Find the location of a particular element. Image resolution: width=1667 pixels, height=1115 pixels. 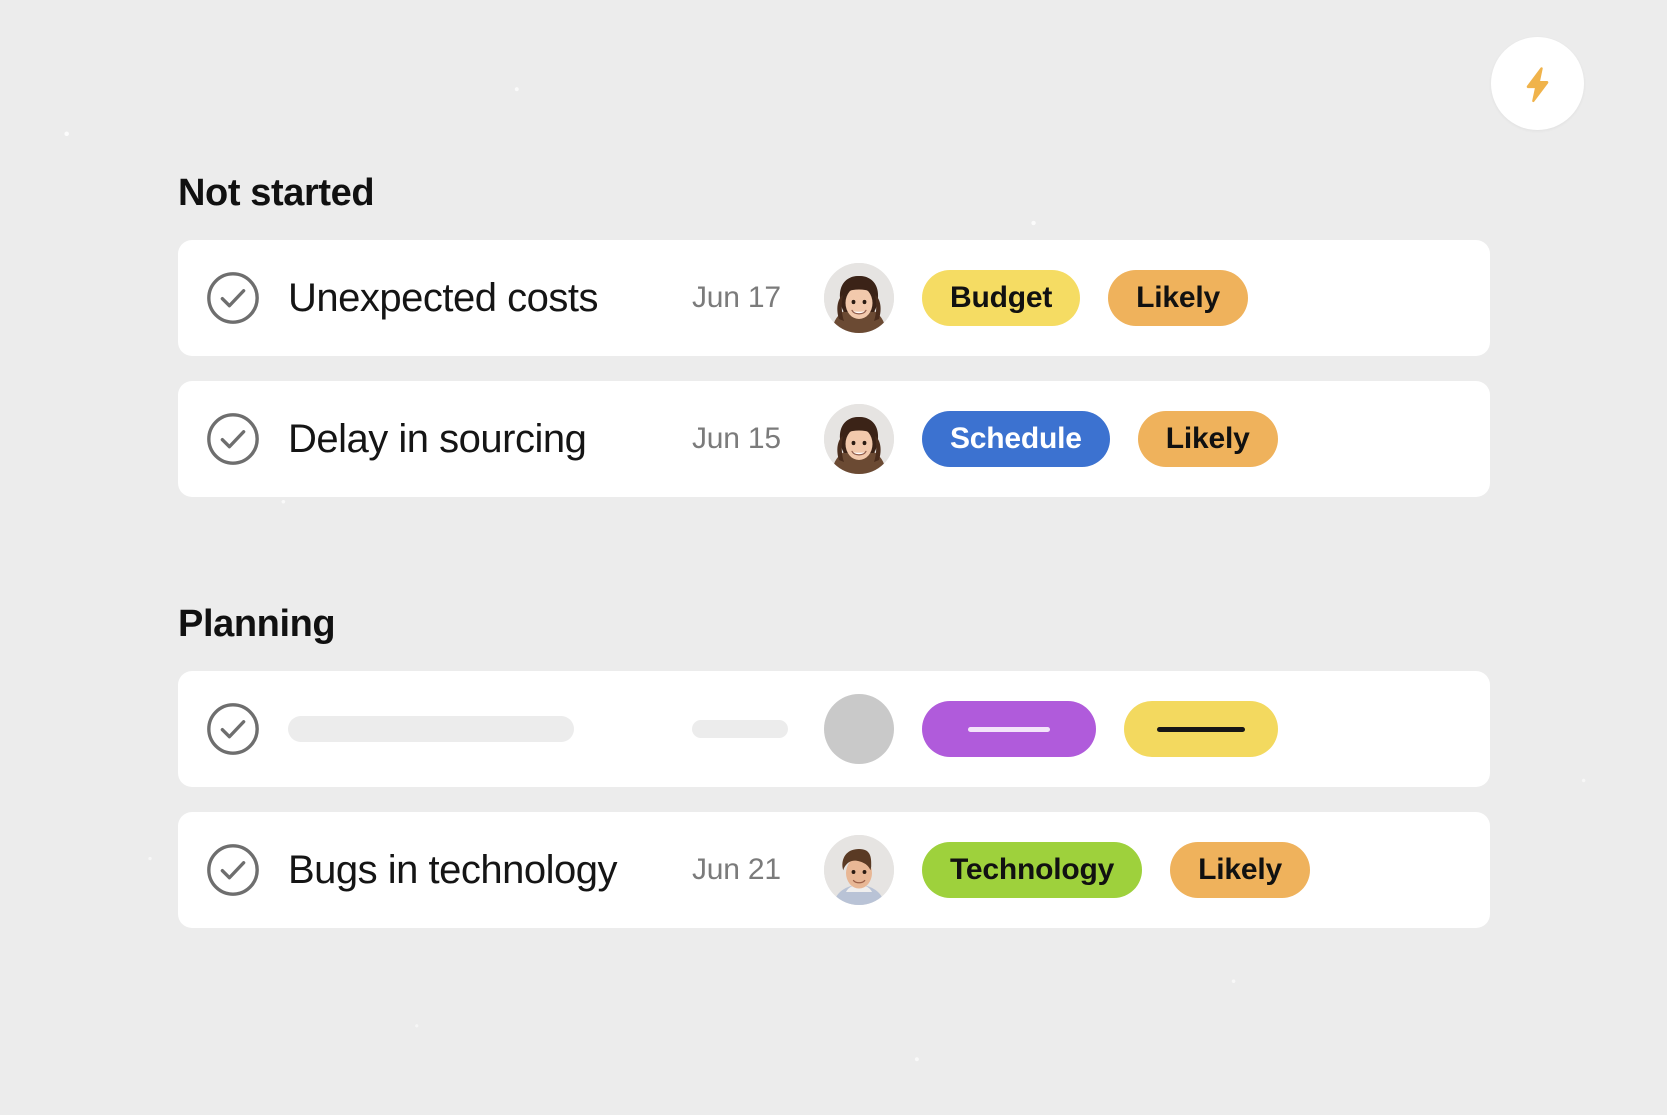

group-title-not-started: Not started is located at coordinates (276, 193).